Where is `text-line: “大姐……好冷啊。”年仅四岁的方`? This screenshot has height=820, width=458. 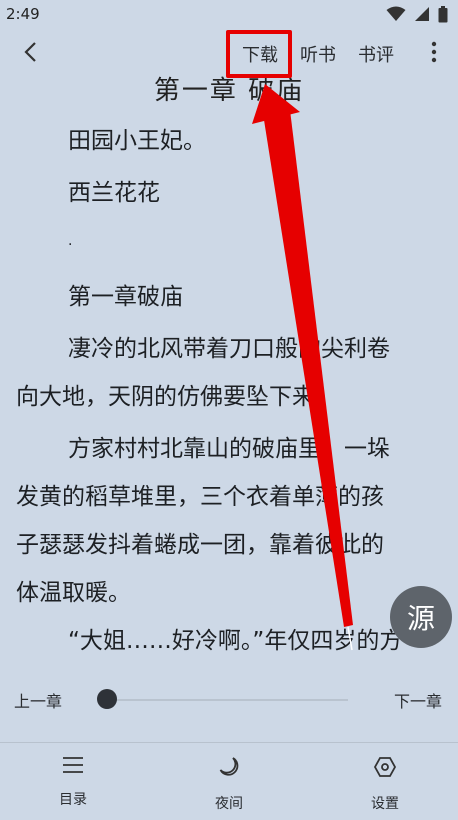 text-line: “大姐……好冷啊。”年仅四岁的方 is located at coordinates (235, 641).